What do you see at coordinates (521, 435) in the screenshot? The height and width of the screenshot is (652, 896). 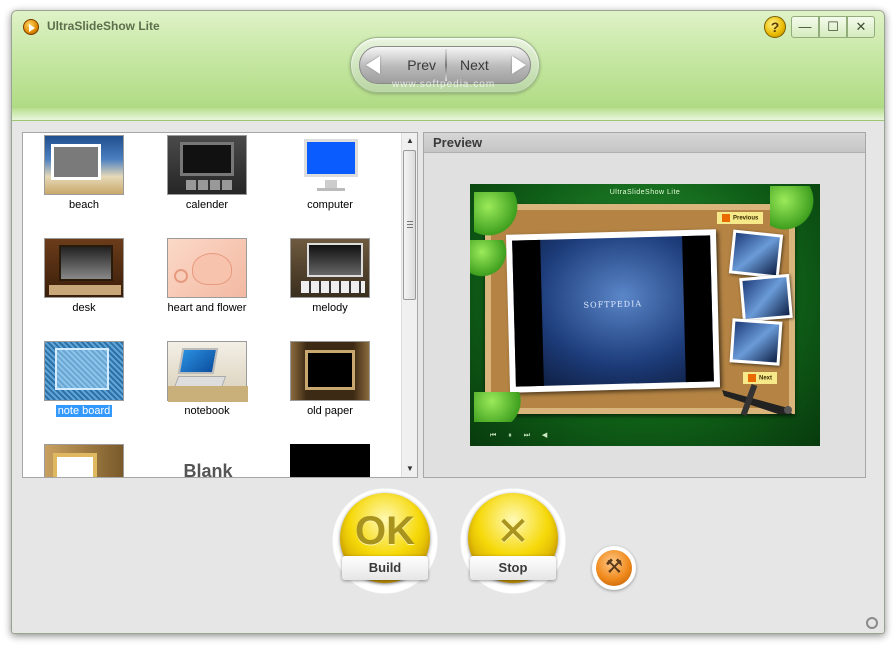 I see `playback-controls-icon: ⏮ ⏸ ⏭ ◀` at bounding box center [521, 435].